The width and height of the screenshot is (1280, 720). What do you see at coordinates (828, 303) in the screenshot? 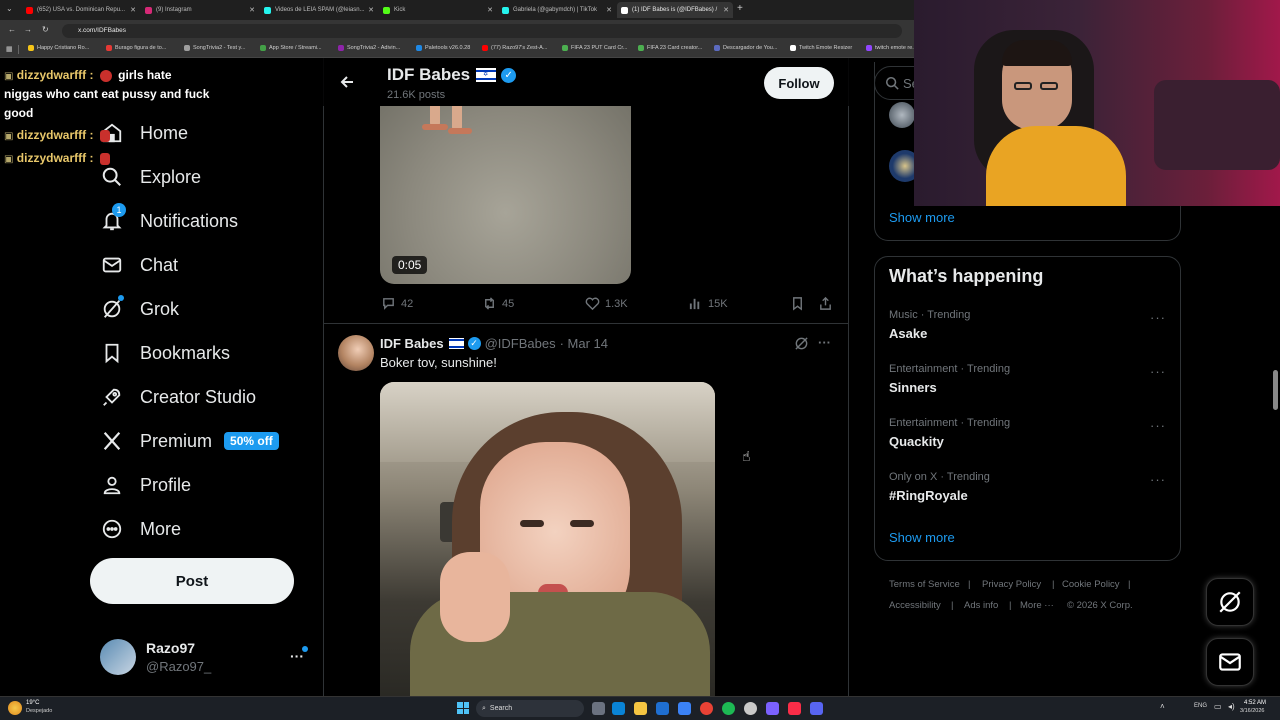
I see `share-button` at bounding box center [828, 303].